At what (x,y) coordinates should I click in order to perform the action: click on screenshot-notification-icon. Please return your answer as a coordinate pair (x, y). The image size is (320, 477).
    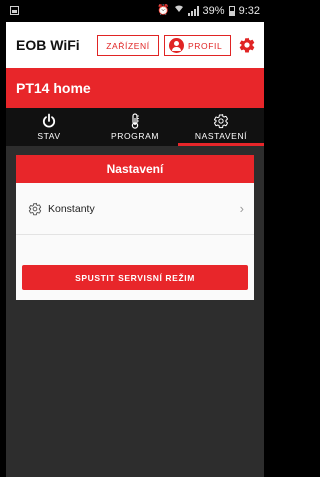
    Looking at the image, I should click on (14, 10).